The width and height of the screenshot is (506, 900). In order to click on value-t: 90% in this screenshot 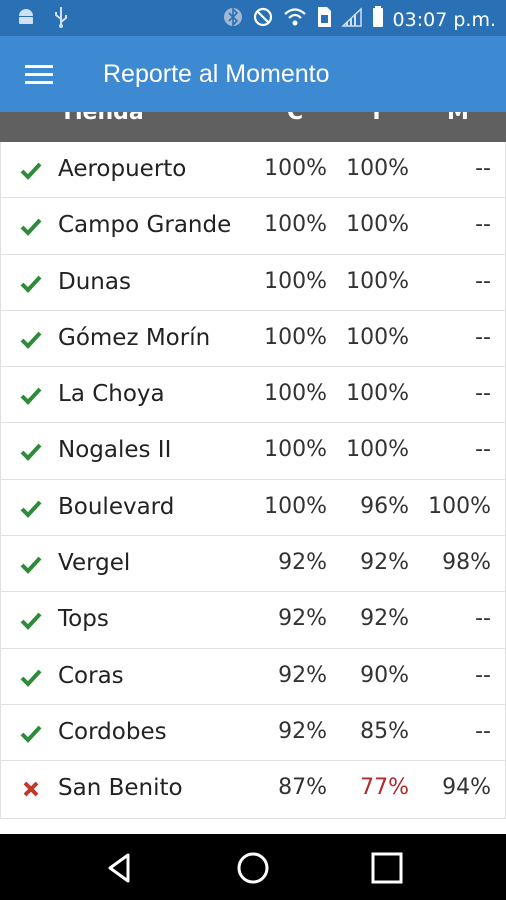, I will do `click(384, 675)`.